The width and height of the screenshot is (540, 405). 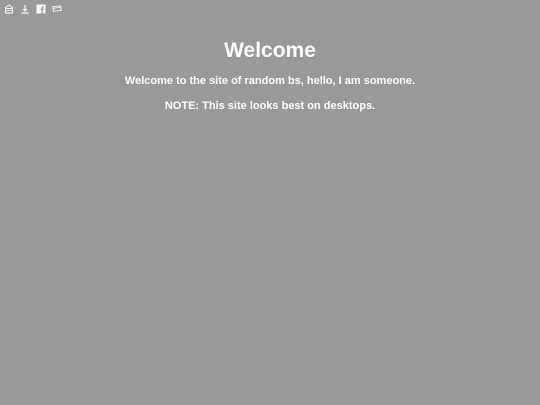 I want to click on facebook-icon, so click(x=41, y=9).